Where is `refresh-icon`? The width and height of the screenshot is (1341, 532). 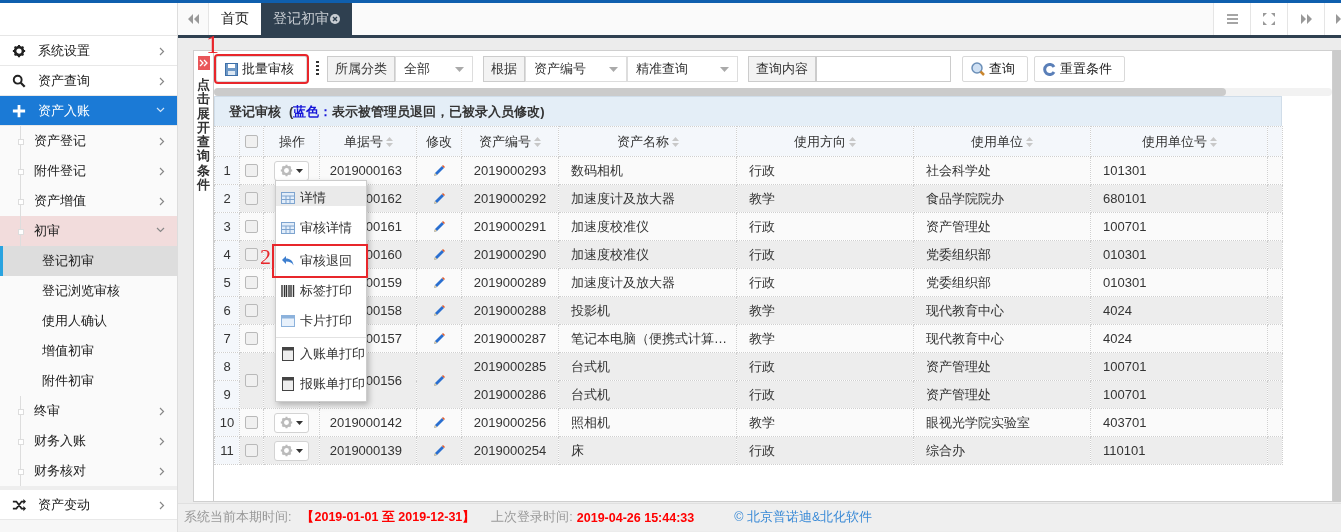
refresh-icon is located at coordinates (1049, 69).